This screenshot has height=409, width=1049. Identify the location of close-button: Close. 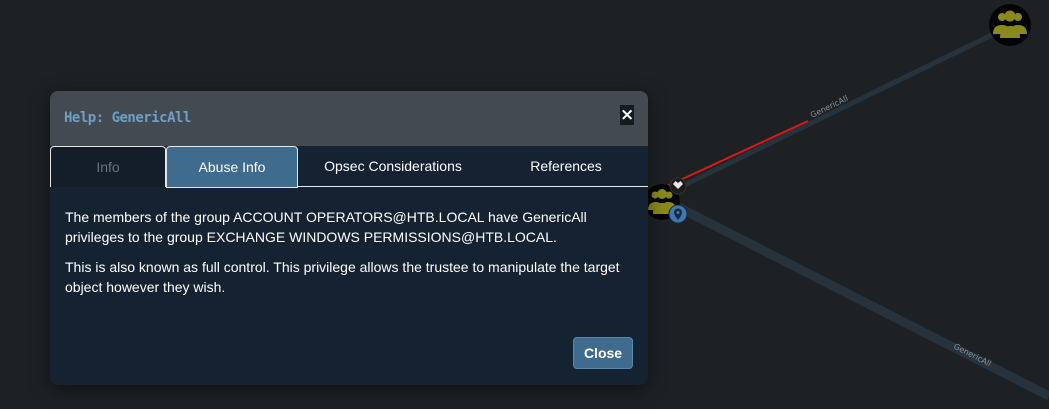
(603, 353).